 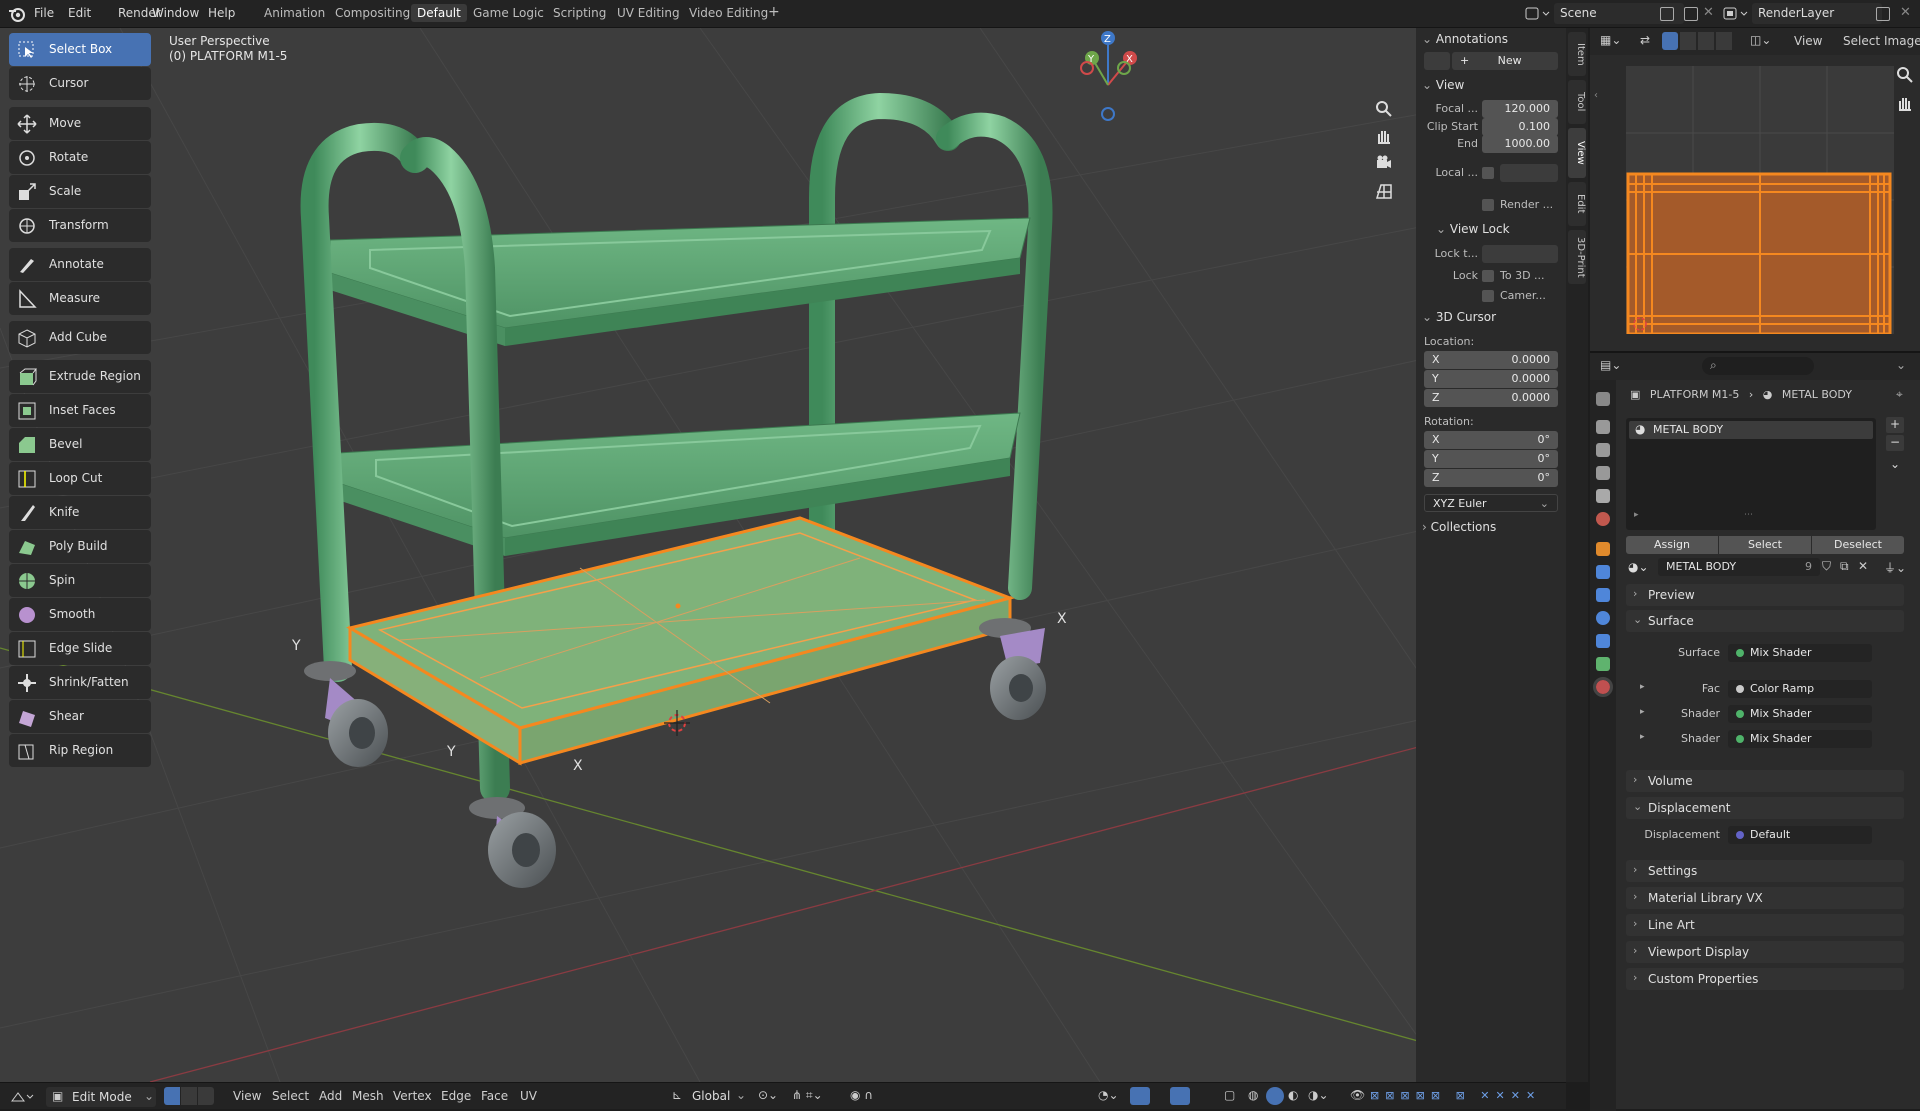 I want to click on tool-edge-slide: Edge Slide, so click(x=80, y=648).